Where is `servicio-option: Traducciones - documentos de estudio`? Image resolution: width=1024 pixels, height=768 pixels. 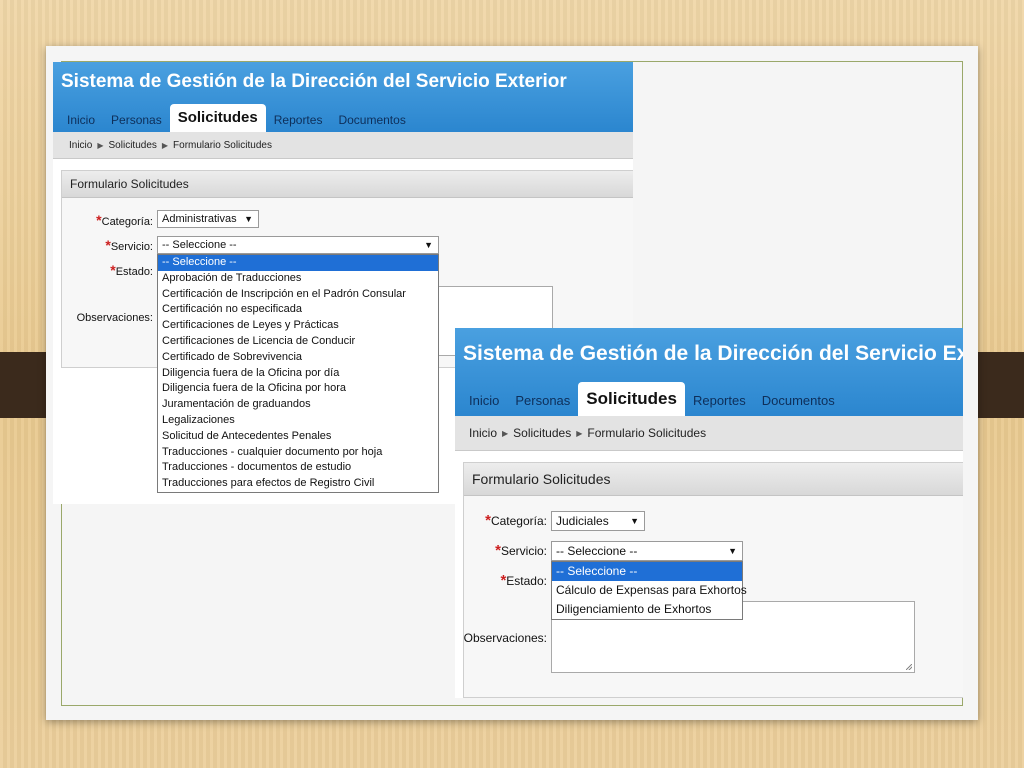 servicio-option: Traducciones - documentos de estudio is located at coordinates (298, 468).